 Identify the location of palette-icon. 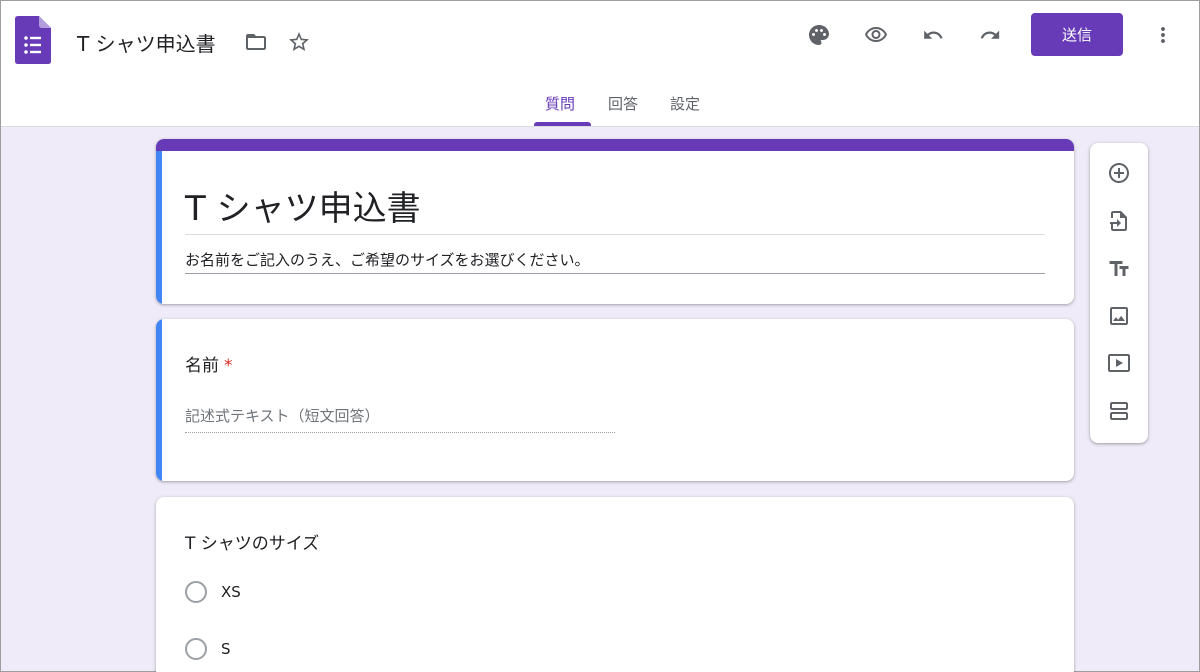
(819, 35).